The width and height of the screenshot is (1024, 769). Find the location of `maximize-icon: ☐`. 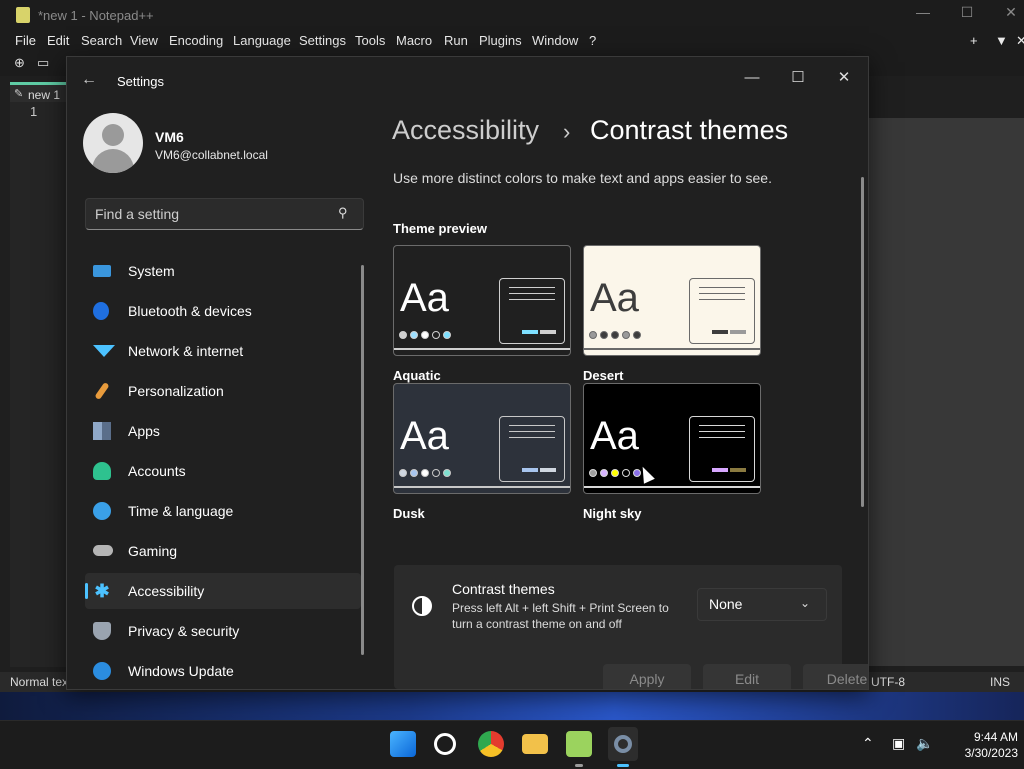

maximize-icon: ☐ is located at coordinates (967, 12).